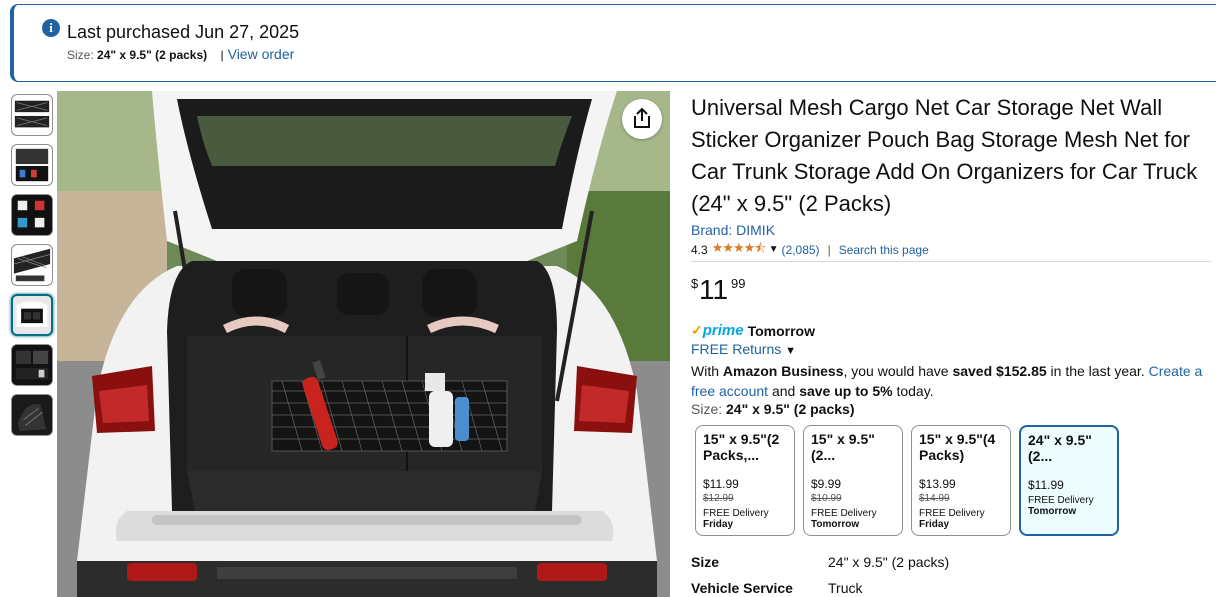  Describe the element at coordinates (736, 349) in the screenshot. I see `free-returns-label: FREE Returns` at that location.